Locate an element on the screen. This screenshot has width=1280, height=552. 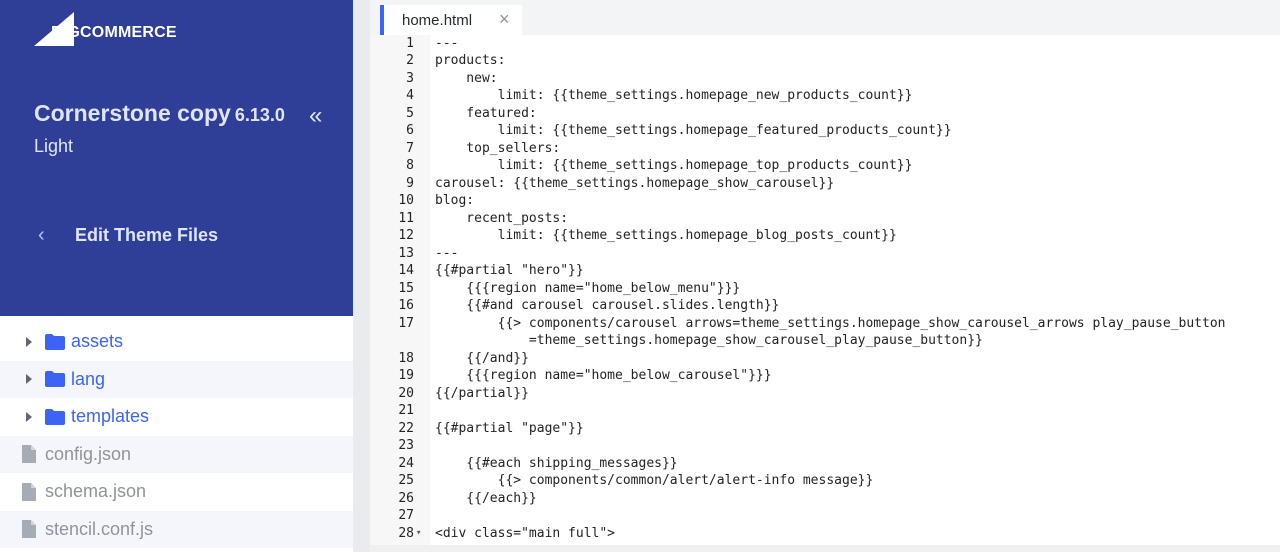
line-number: 16 is located at coordinates (406, 305).